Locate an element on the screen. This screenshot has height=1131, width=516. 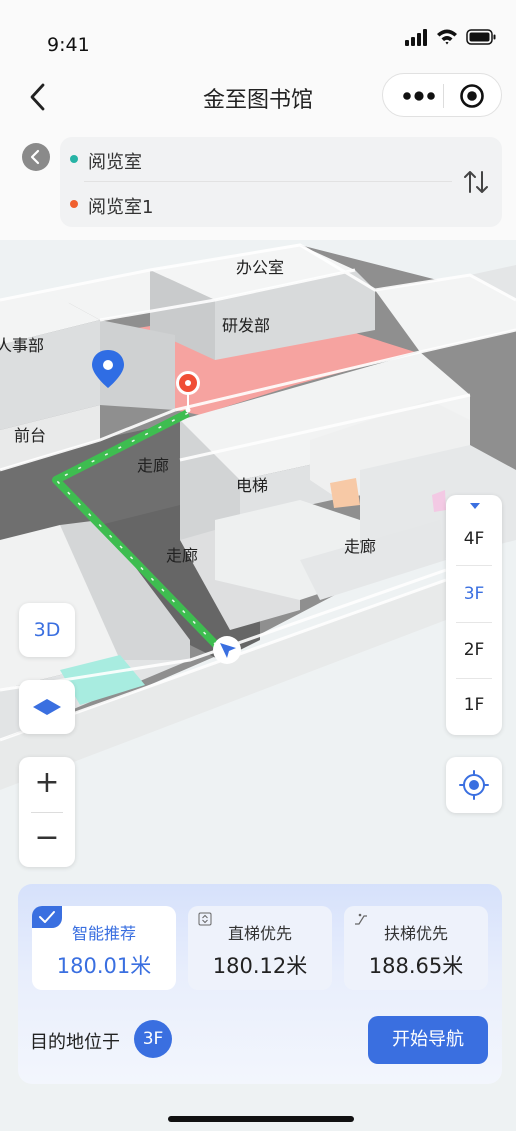
layer-toggle-button is located at coordinates (47, 707).